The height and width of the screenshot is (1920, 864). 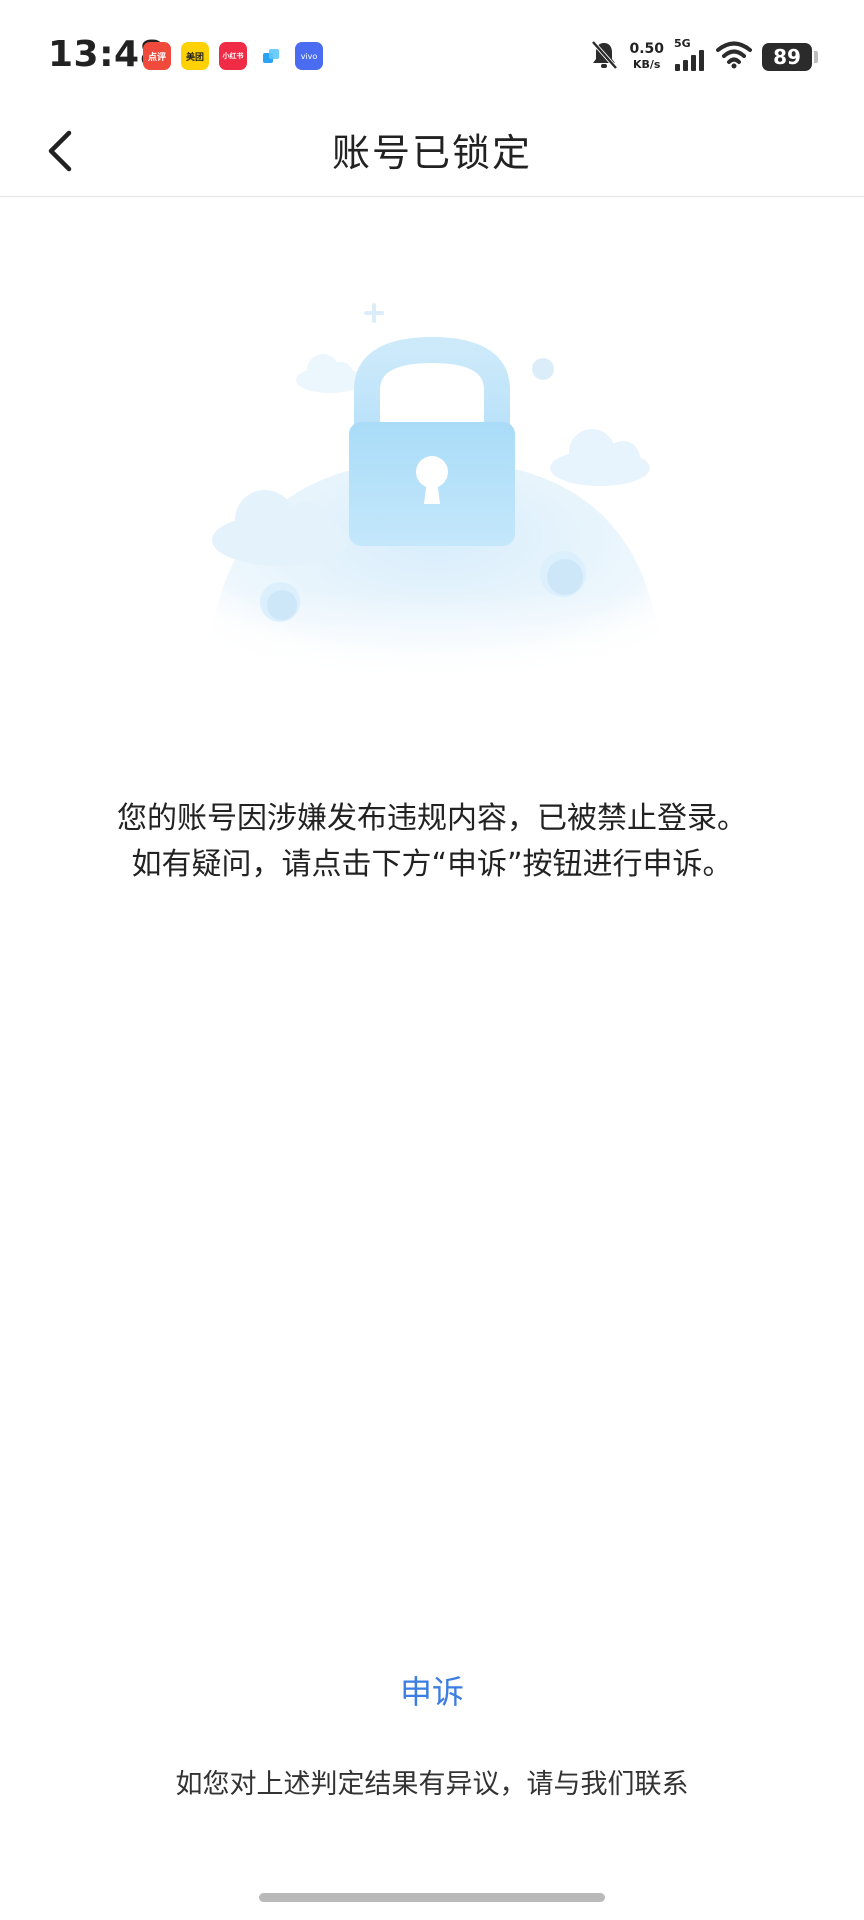 I want to click on locked-padlock-illustration, so click(x=432, y=490).